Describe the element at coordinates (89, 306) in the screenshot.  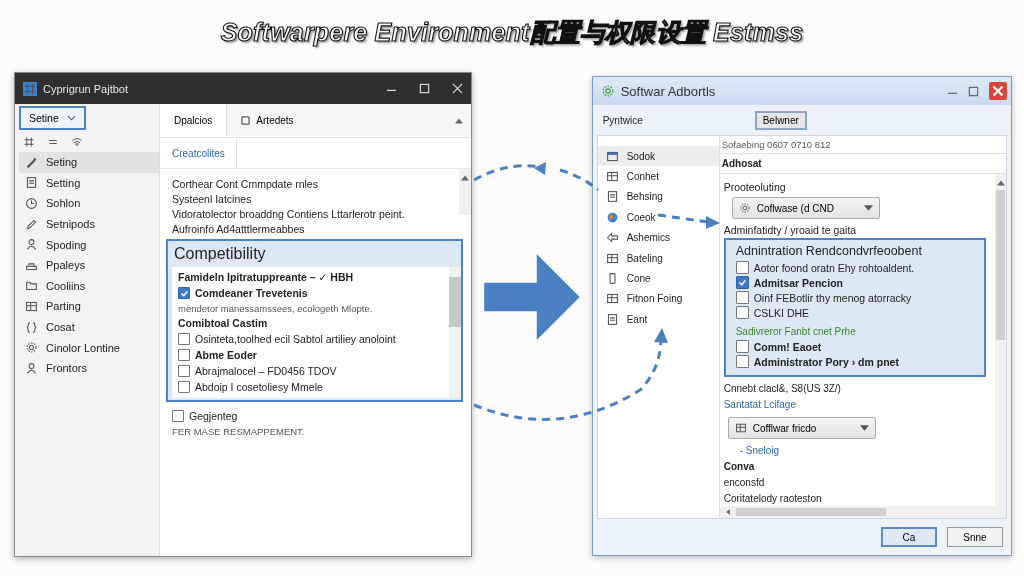
I see `sidebar-item: Parting` at that location.